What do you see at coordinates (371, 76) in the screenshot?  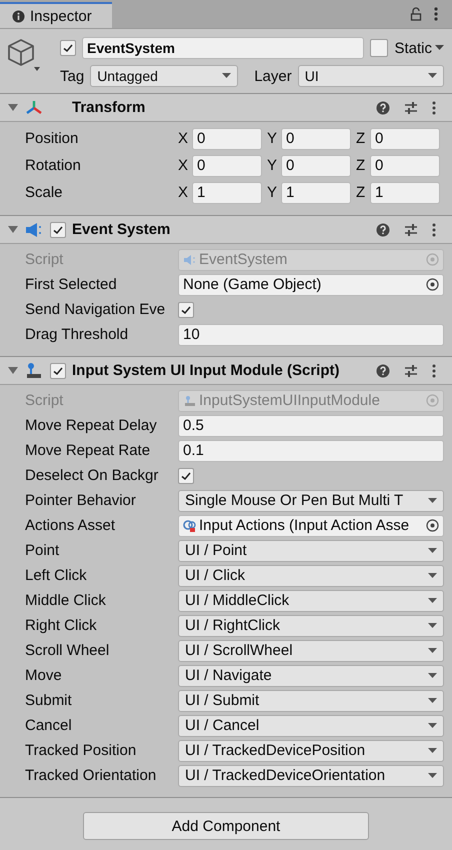 I see `layer-dropdown: UI` at bounding box center [371, 76].